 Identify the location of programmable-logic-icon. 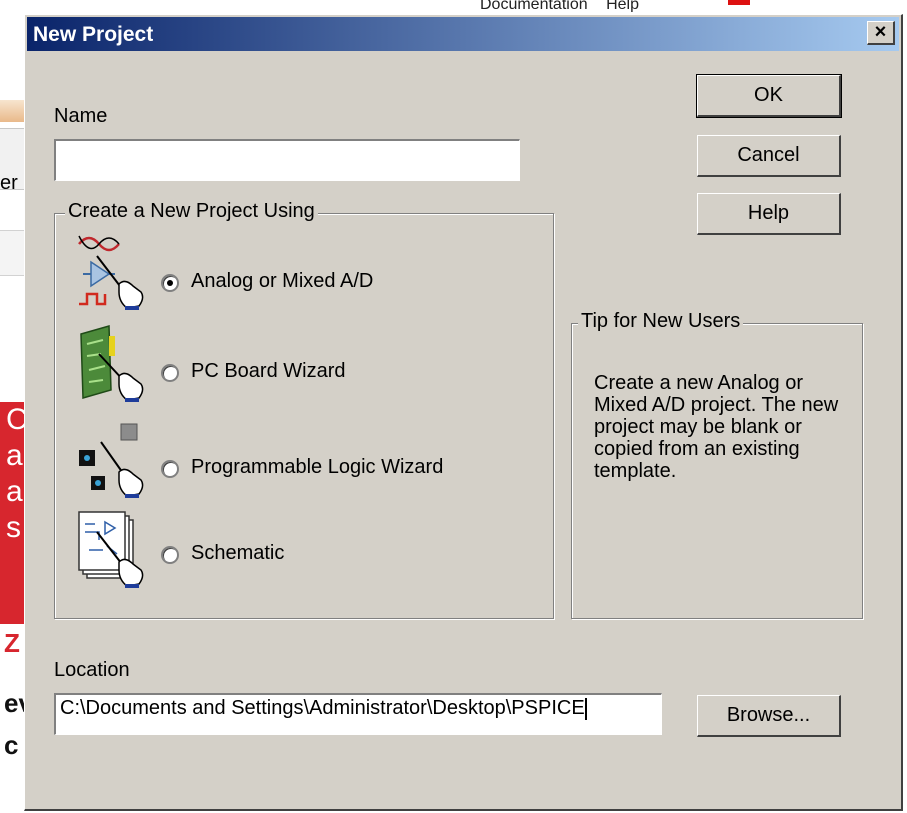
(111, 460).